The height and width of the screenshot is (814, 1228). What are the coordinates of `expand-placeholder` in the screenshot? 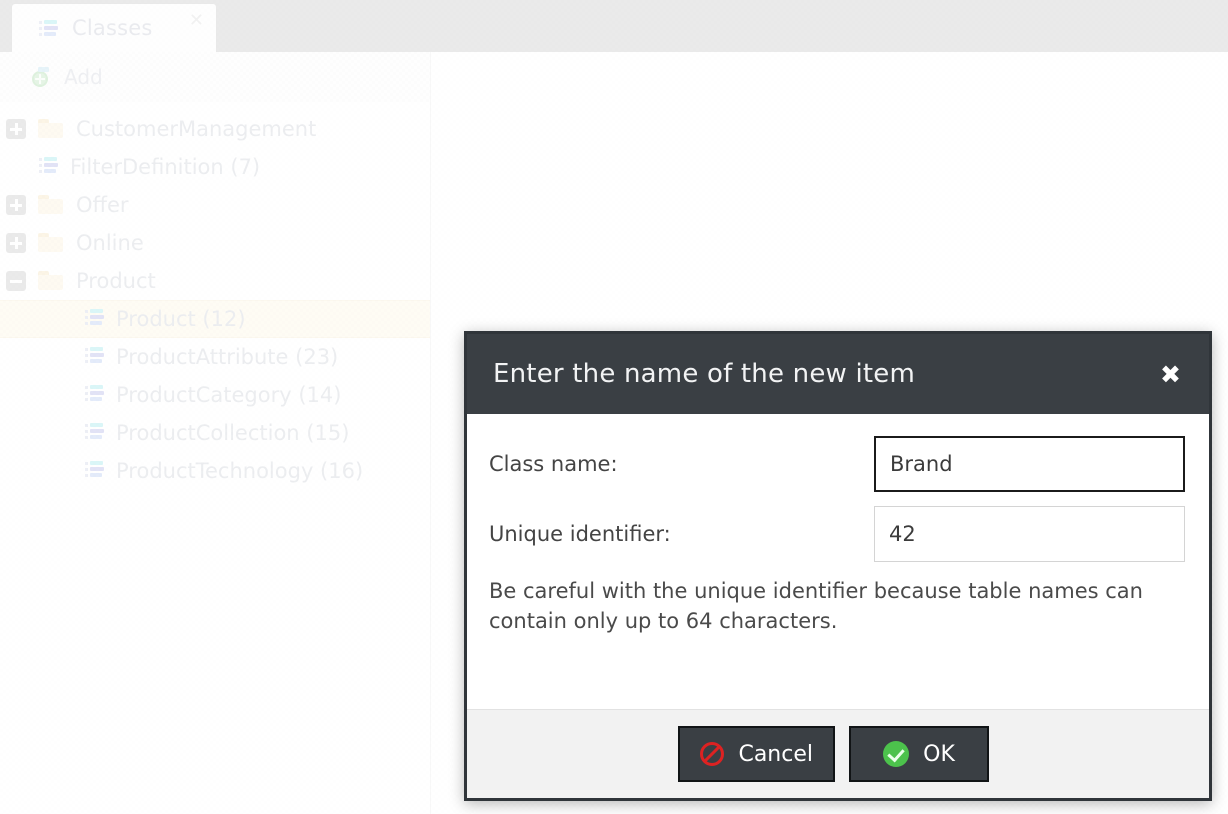 It's located at (16, 167).